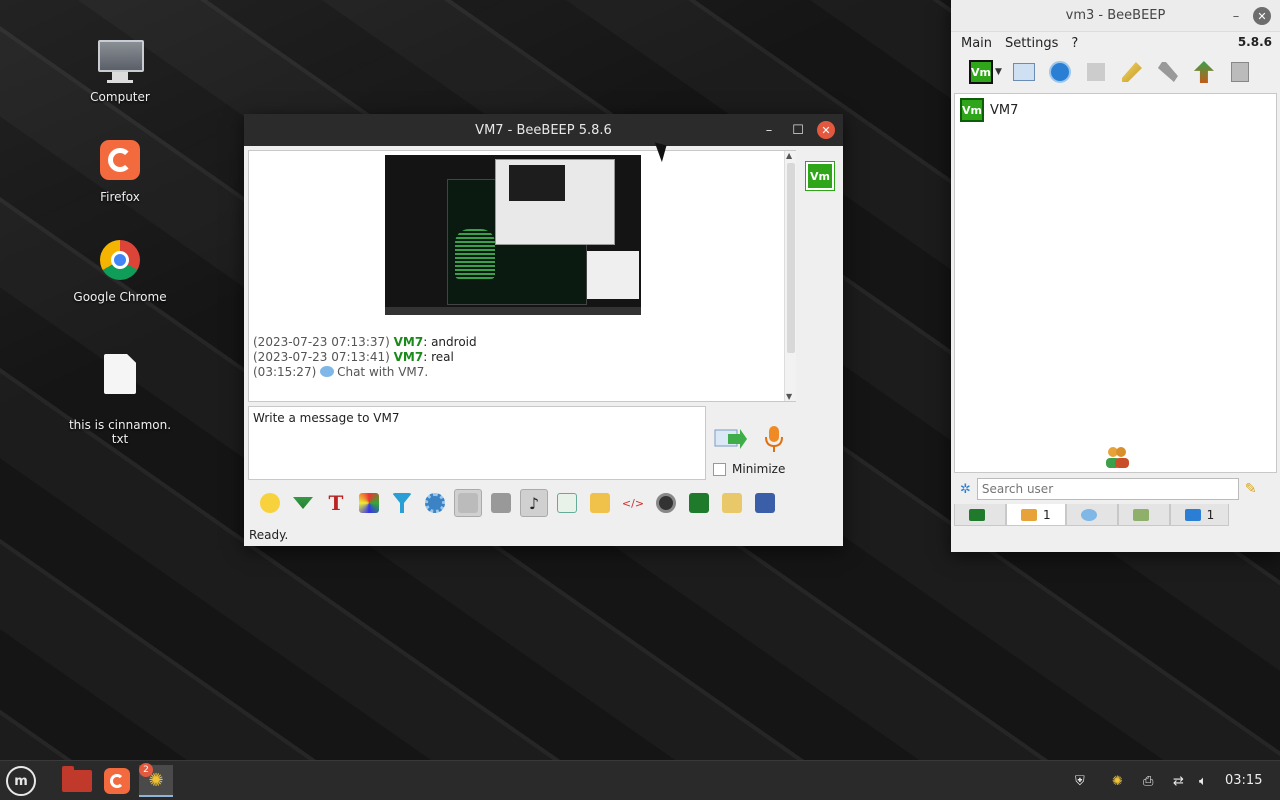 The height and width of the screenshot is (800, 1280). I want to click on beebeep-tray-icon: ✺, so click(1117, 780).